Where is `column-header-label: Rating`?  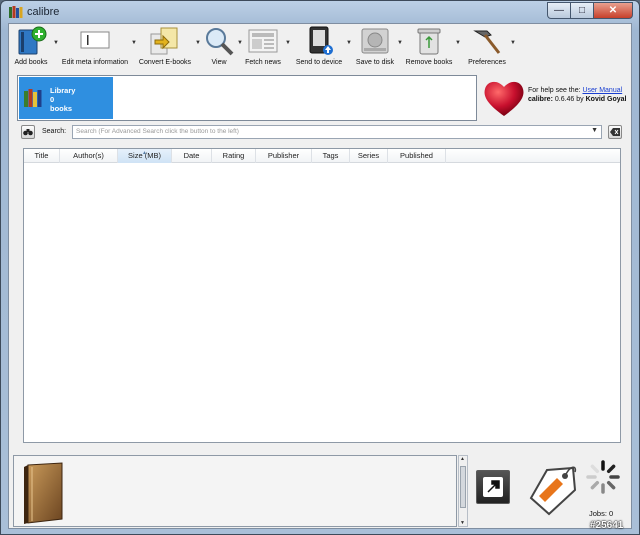 column-header-label: Rating is located at coordinates (233, 155).